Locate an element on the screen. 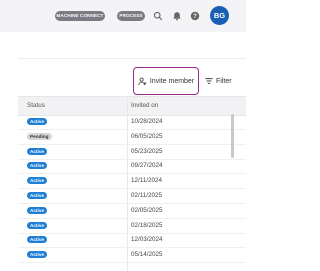 This screenshot has width=320, height=271. invited-on-cell: 05/14/2025 is located at coordinates (147, 255).